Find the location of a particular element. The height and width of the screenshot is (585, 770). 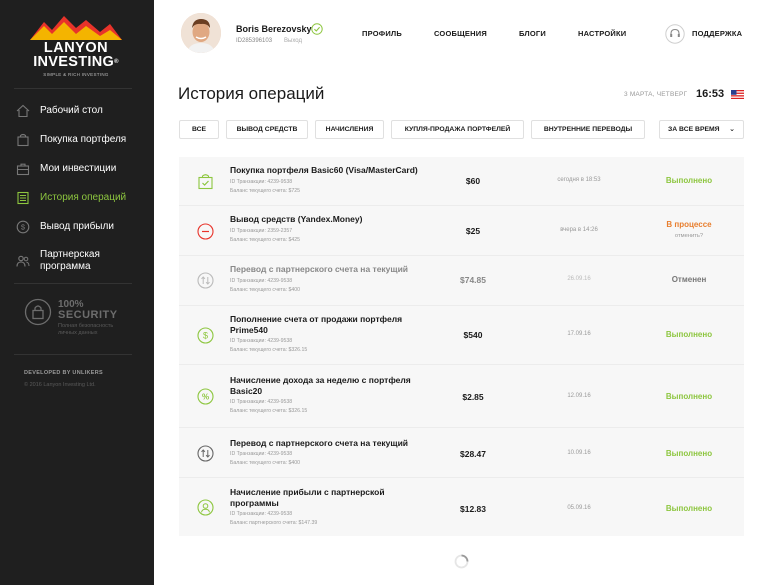

sidebar-item-label: Рабочий стол is located at coordinates (71, 110).